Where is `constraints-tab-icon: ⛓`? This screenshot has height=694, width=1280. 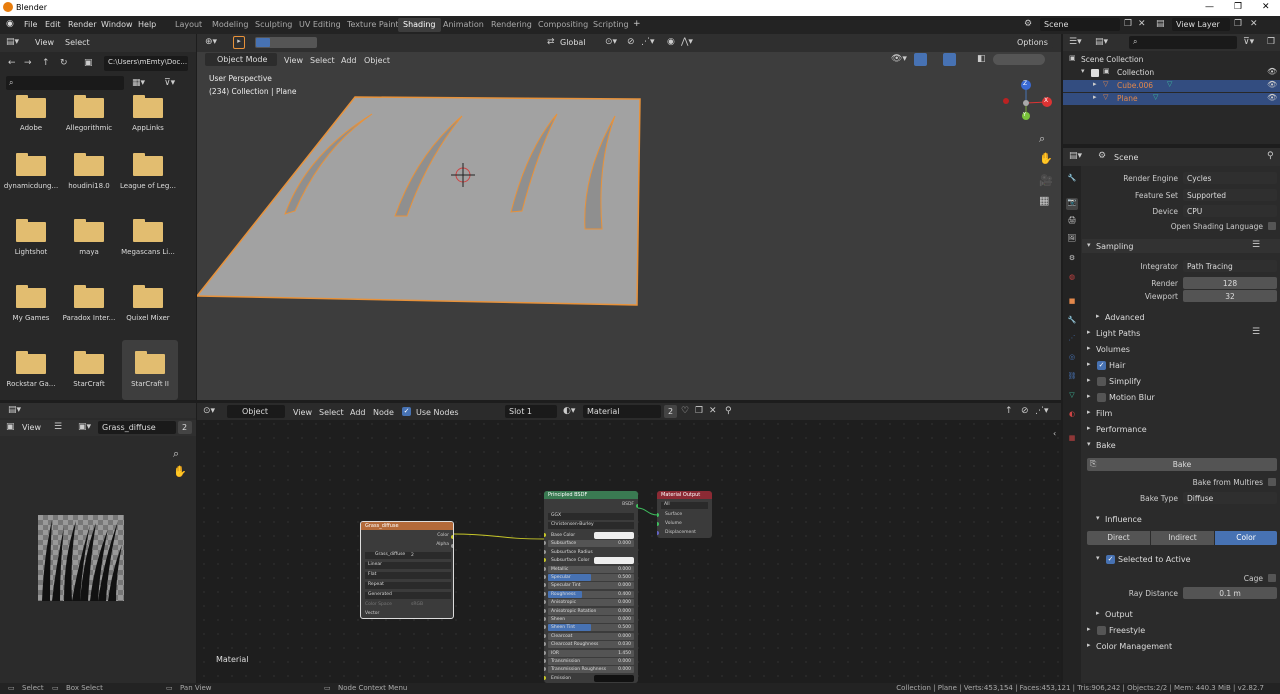
constraints-tab-icon: ⛓ is located at coordinates (1072, 378).